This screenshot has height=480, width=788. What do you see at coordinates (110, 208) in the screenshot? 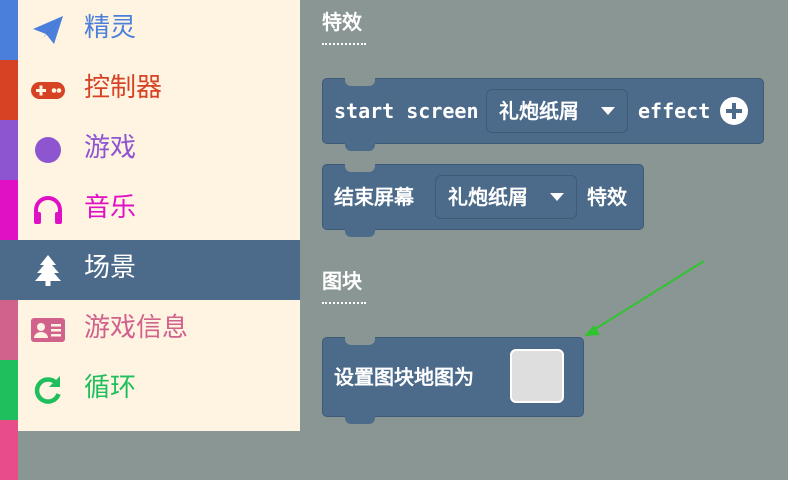
I see `category-label: 音乐` at bounding box center [110, 208].